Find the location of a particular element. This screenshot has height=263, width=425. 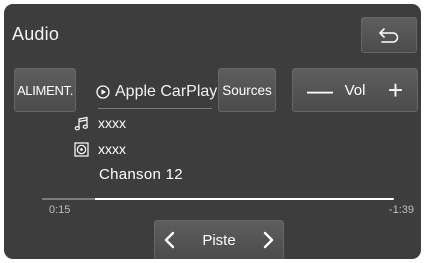

elapsed-time: 0:15 is located at coordinates (60, 210).